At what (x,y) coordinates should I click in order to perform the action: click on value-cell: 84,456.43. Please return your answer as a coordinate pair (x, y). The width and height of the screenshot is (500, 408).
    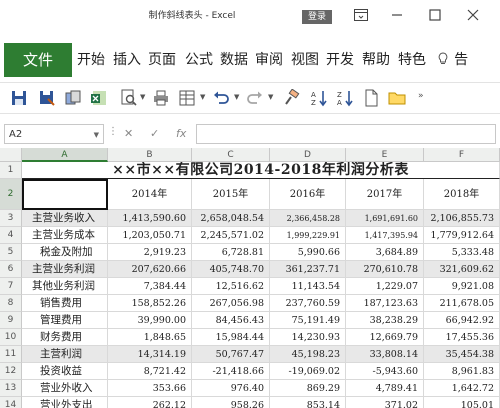
    Looking at the image, I should click on (231, 320).